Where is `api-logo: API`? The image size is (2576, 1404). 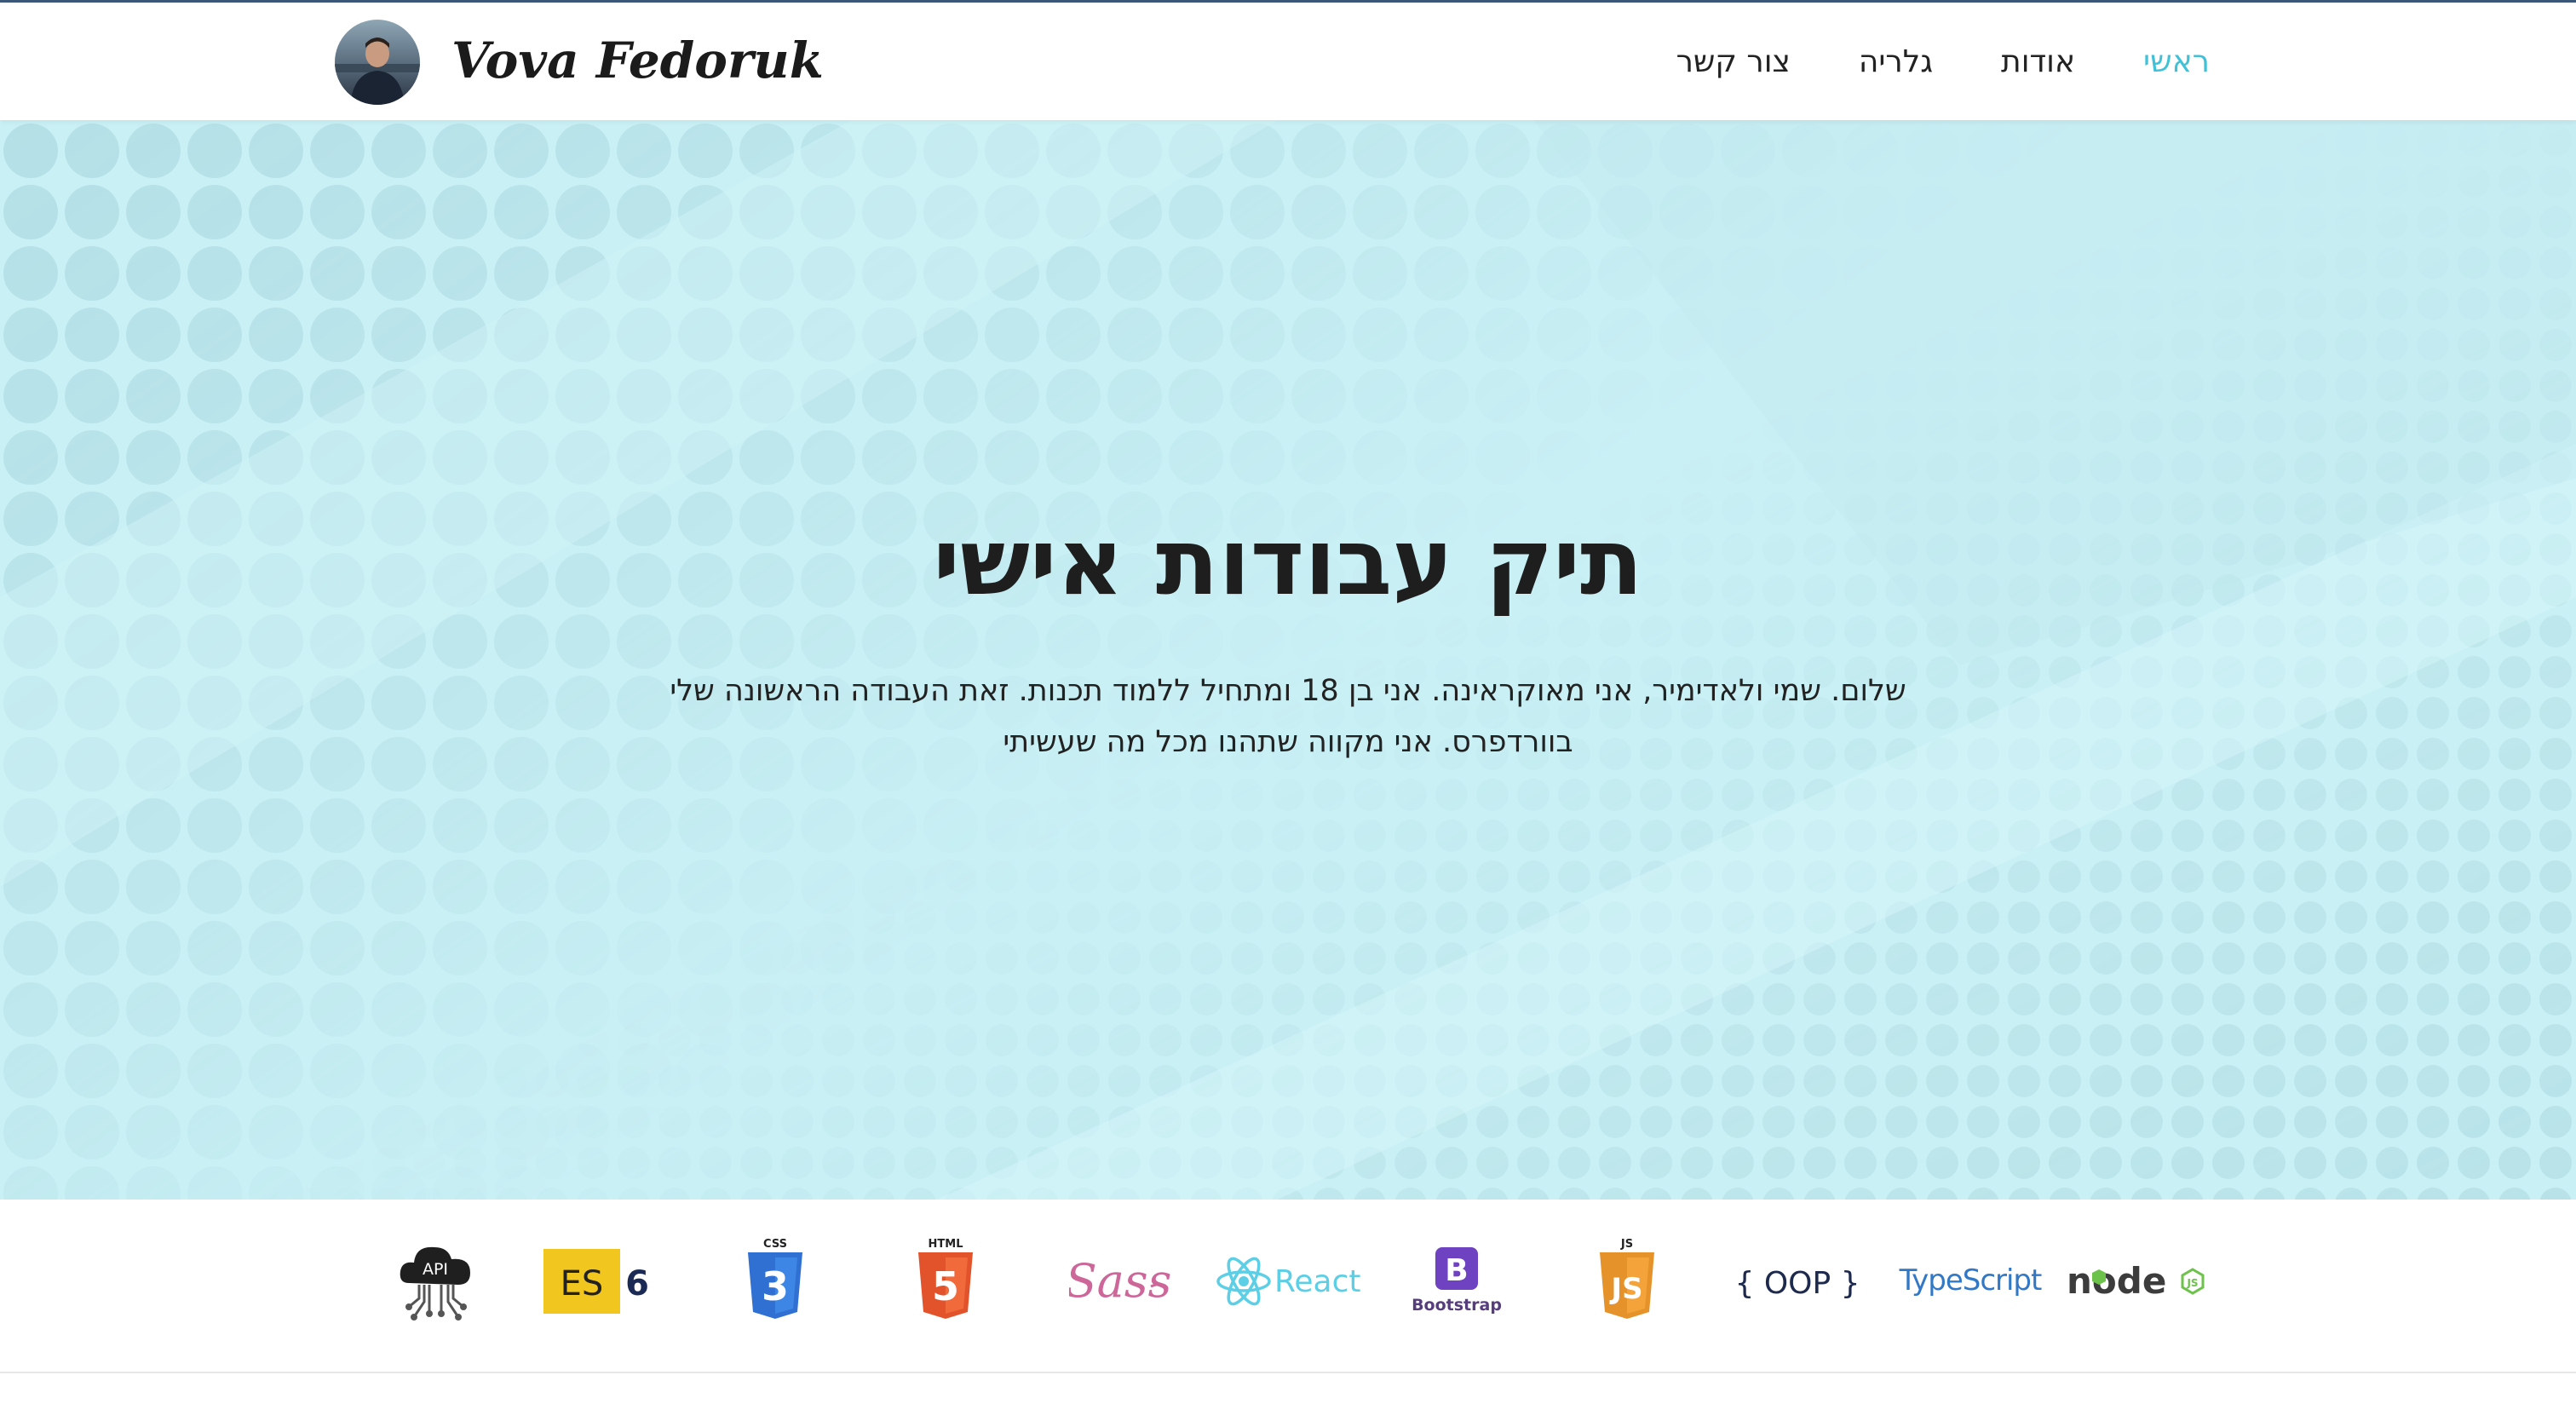
api-logo: API is located at coordinates (436, 1280).